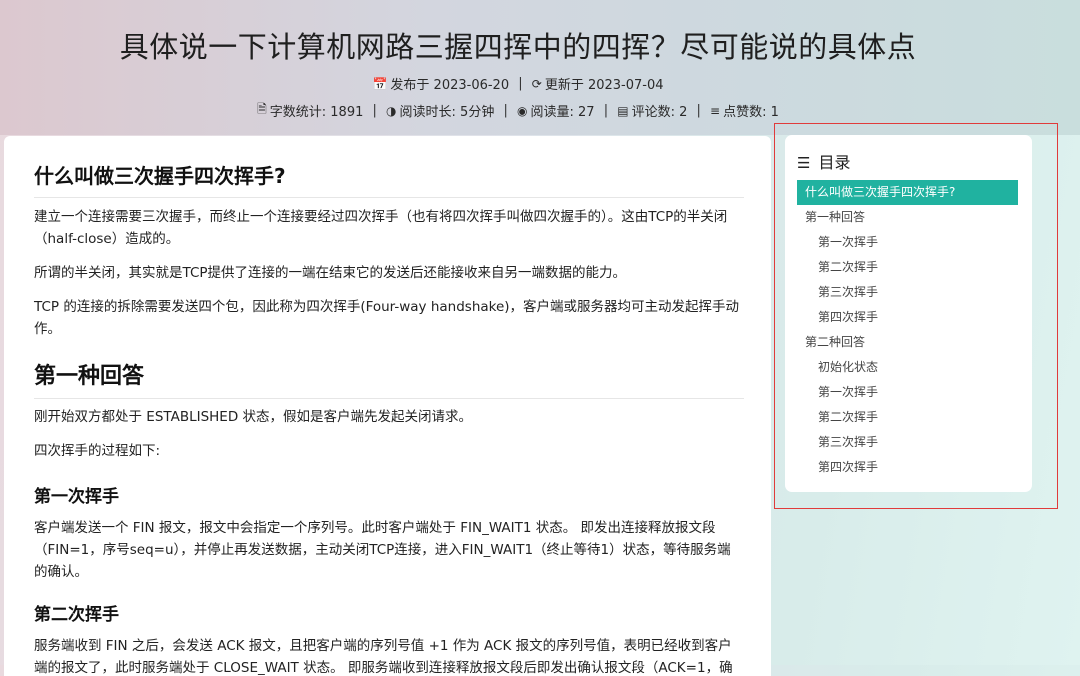  I want to click on published-date: 发布于 2023-06-20, so click(450, 85).